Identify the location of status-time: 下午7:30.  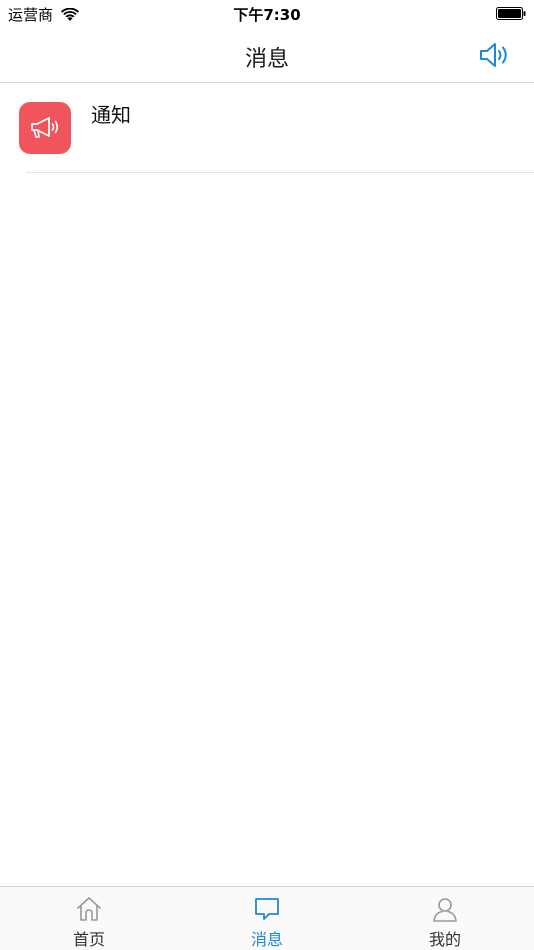
(267, 15).